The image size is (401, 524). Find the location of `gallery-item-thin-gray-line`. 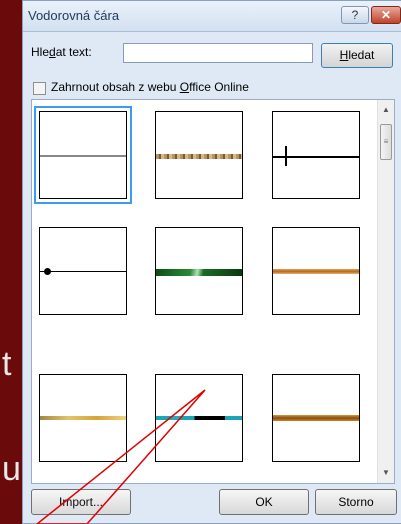

gallery-item-thin-gray-line is located at coordinates (83, 155).